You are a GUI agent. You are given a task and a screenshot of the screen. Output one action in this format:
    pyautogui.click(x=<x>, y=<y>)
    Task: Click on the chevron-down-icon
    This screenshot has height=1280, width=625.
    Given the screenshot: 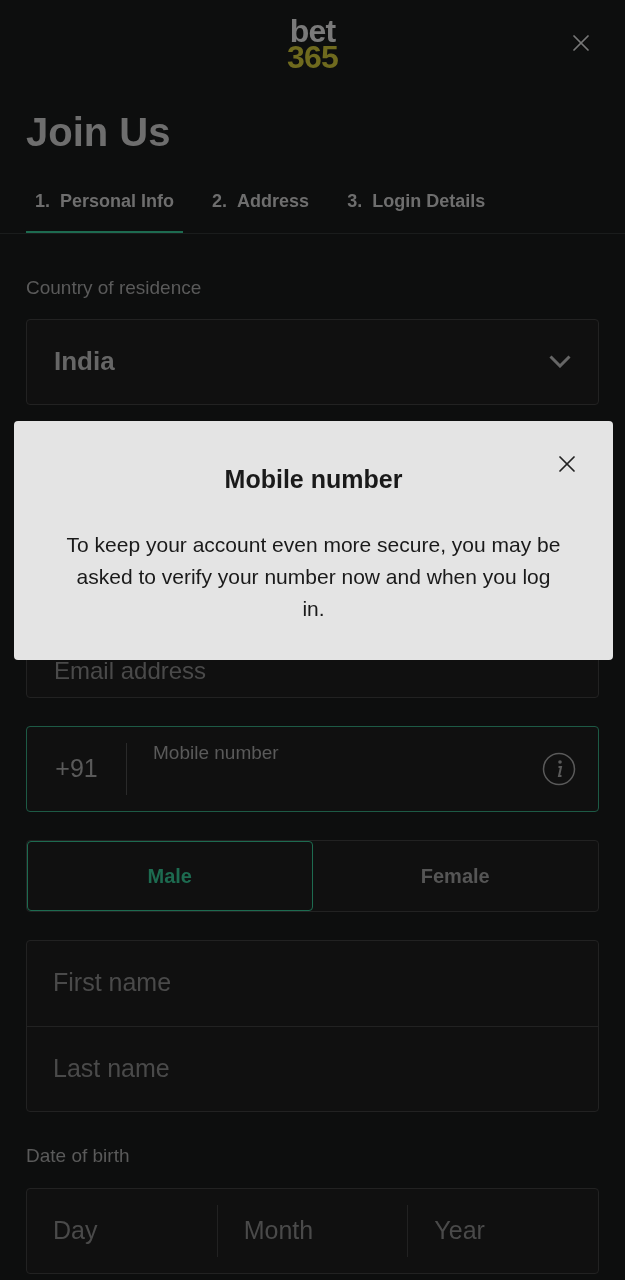 What is the action you would take?
    pyautogui.click(x=560, y=361)
    